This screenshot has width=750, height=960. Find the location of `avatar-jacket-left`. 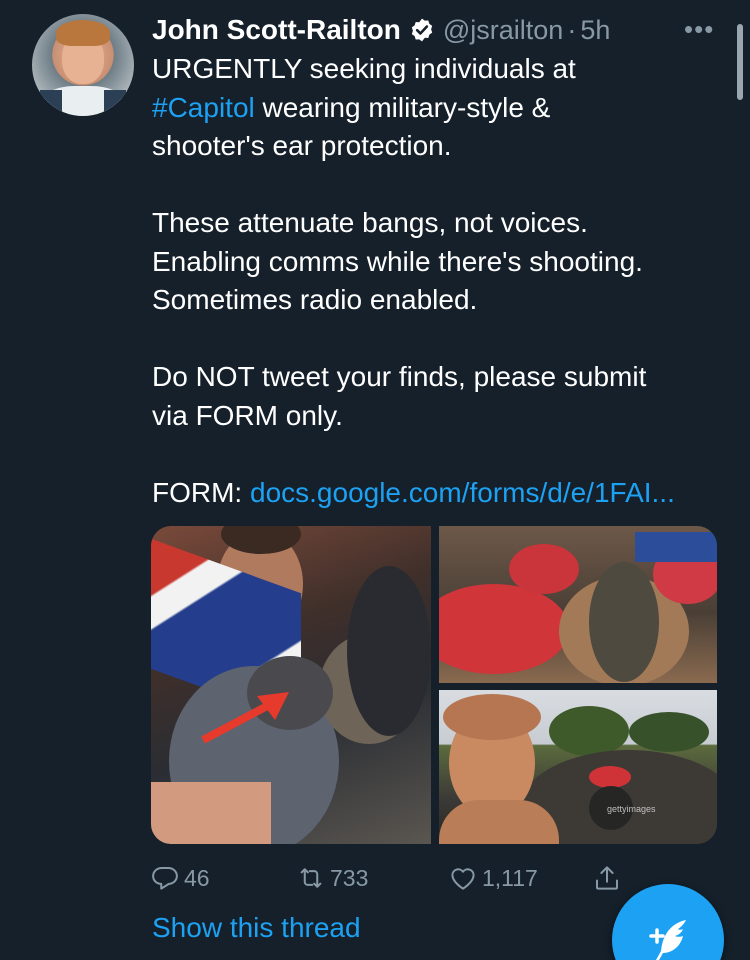

avatar-jacket-left is located at coordinates (51, 103).